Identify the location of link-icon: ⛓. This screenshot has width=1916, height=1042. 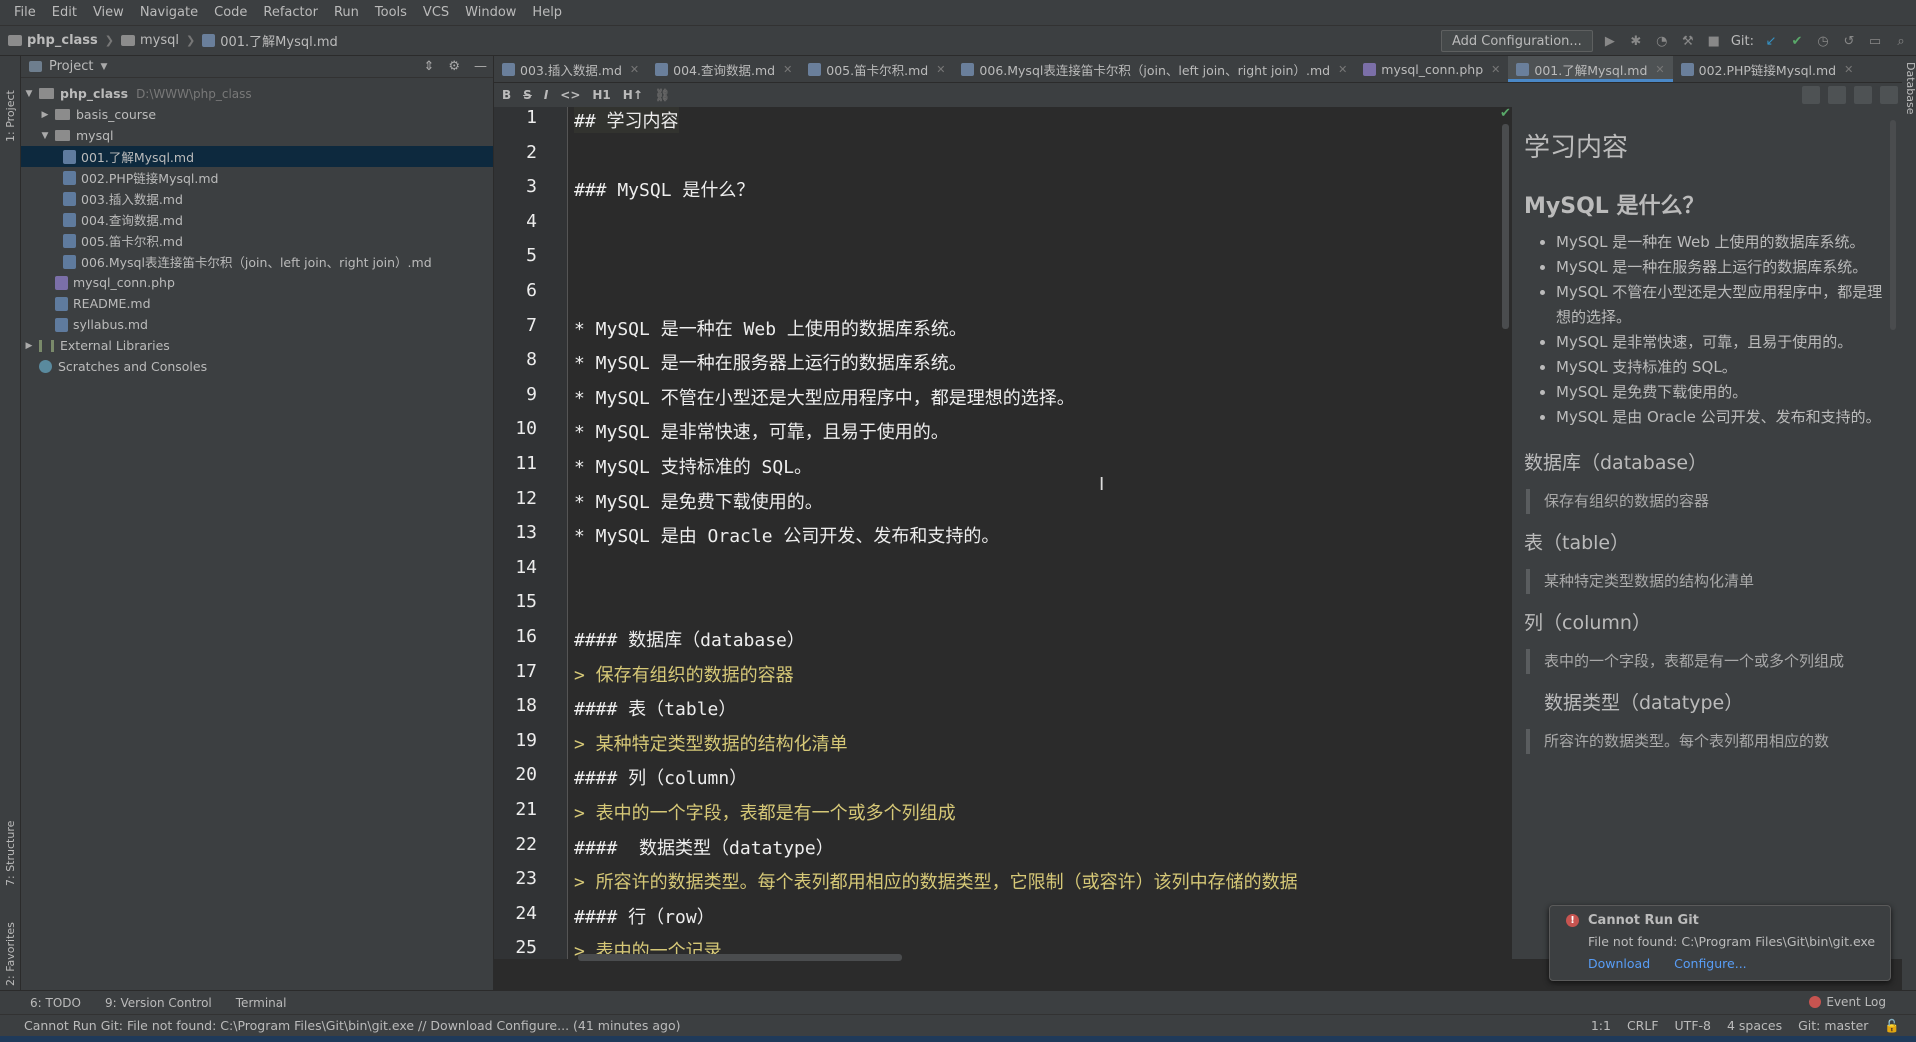
(662, 95).